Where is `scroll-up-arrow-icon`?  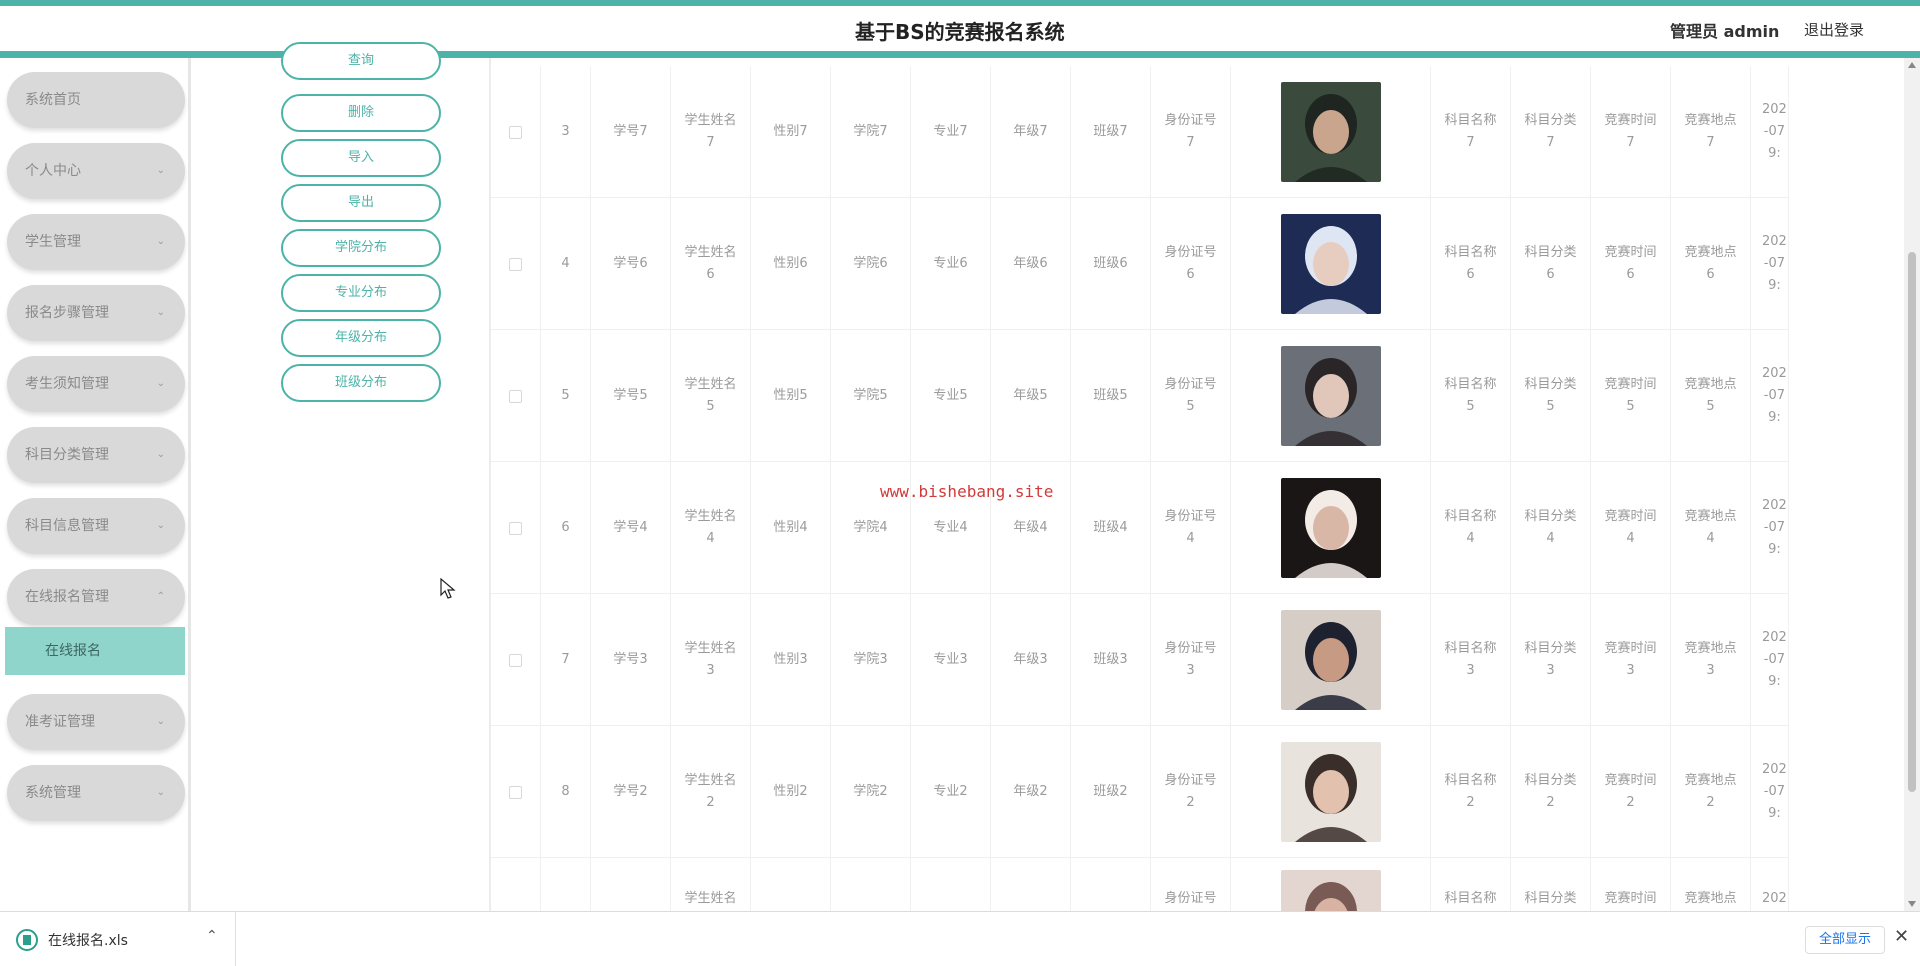 scroll-up-arrow-icon is located at coordinates (1912, 65).